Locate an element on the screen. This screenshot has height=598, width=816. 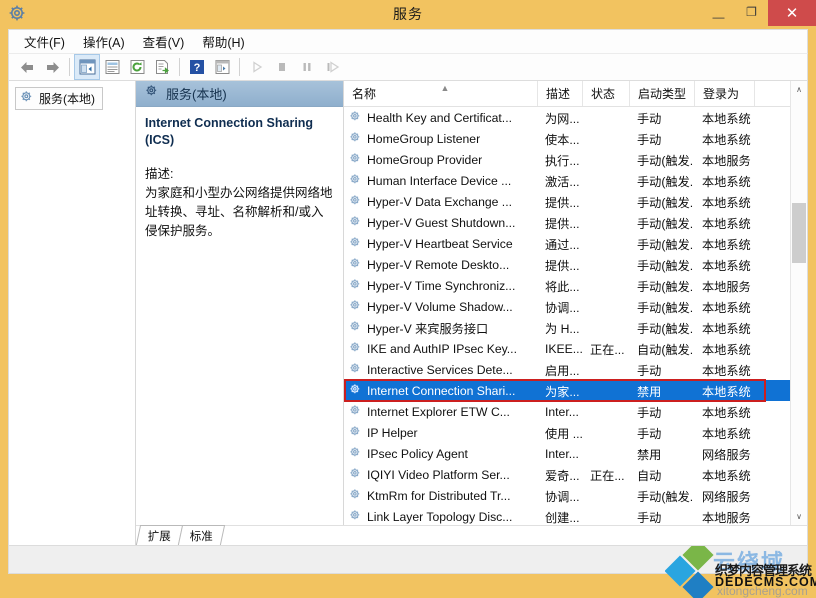
table-row: Internet Connection Shari... 为家... 禁用 本地系统 is located at coordinates (567, 390).